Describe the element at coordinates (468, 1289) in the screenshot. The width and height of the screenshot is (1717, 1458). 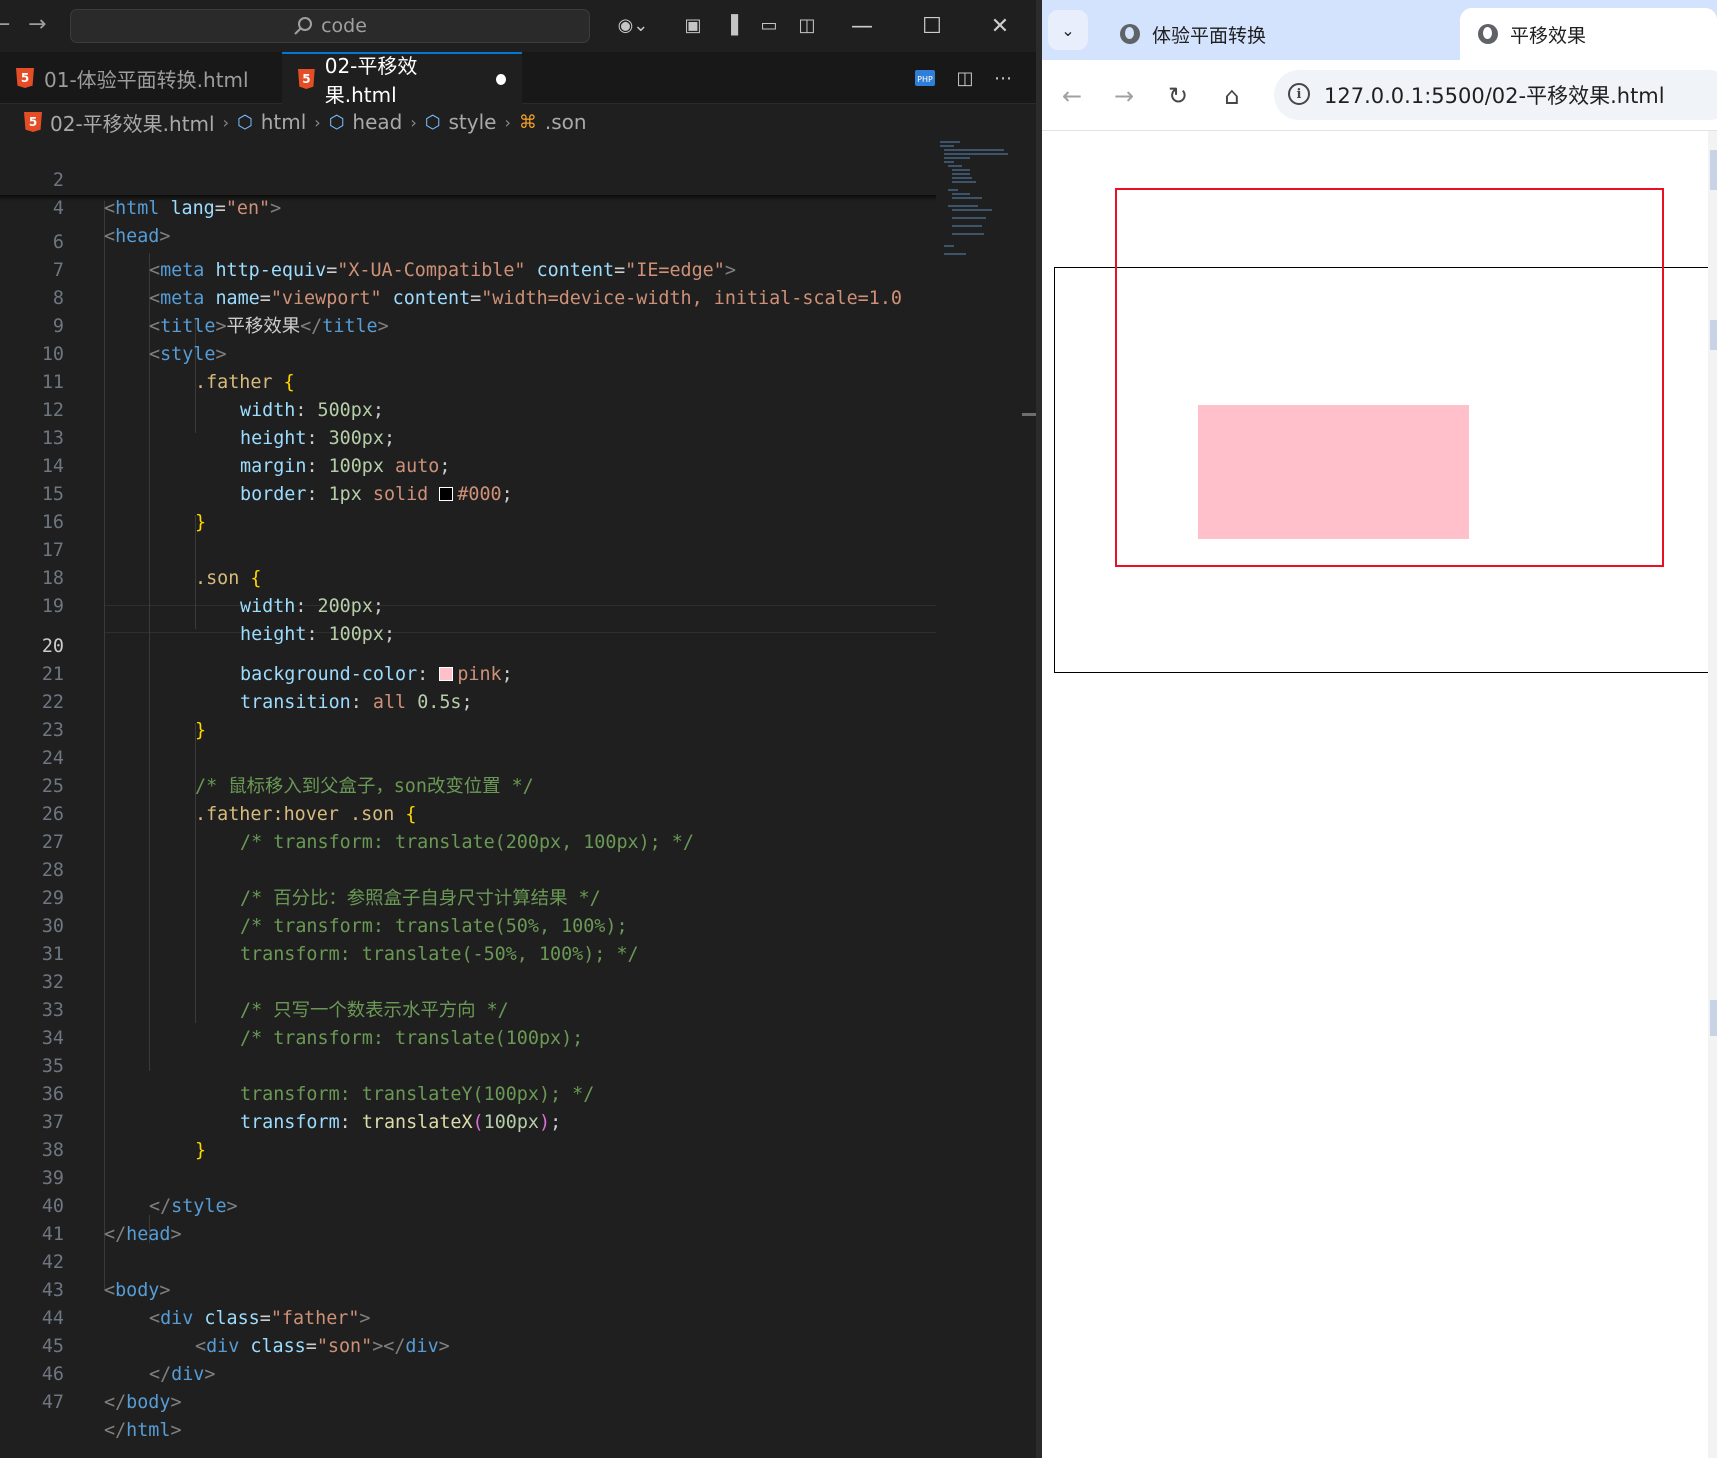
I see `code-line: 43 <div class="father">` at that location.